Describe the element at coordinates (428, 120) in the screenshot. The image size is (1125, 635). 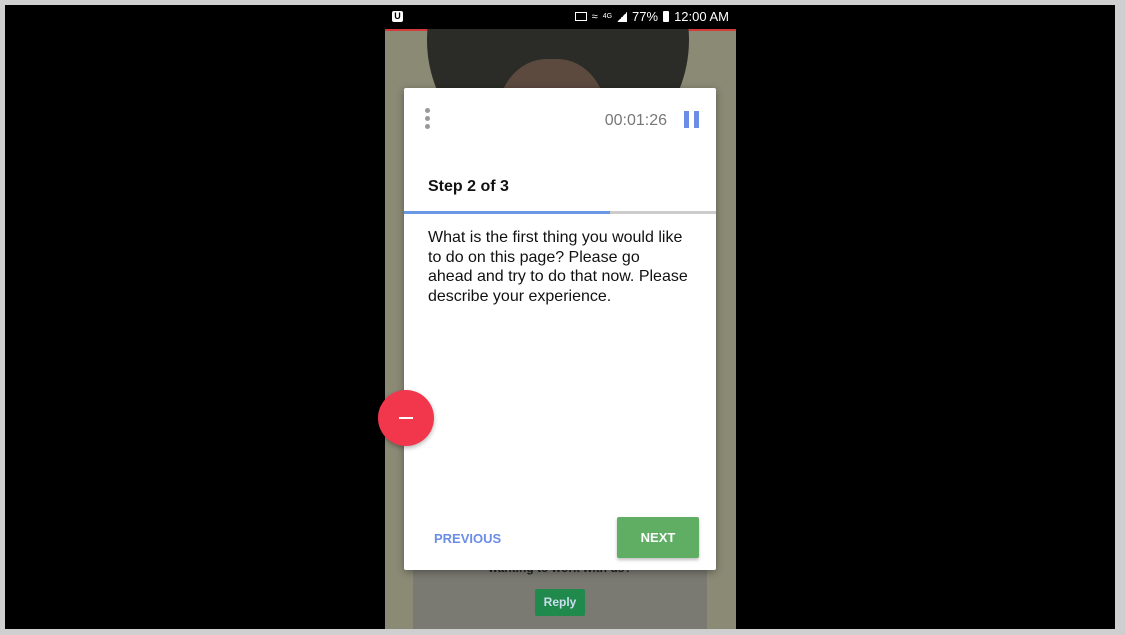
I see `more-options-icon` at that location.